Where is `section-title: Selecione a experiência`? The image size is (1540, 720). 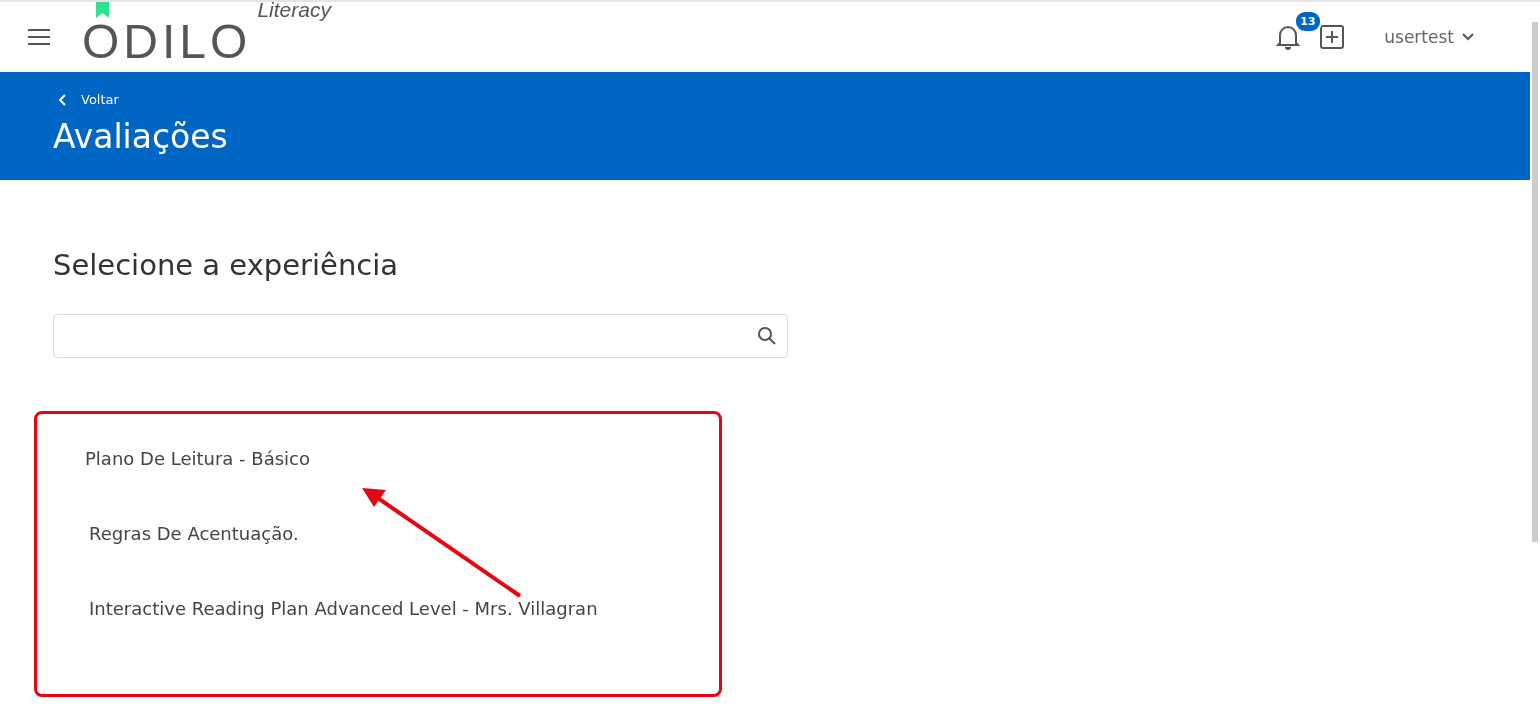 section-title: Selecione a experiência is located at coordinates (226, 265).